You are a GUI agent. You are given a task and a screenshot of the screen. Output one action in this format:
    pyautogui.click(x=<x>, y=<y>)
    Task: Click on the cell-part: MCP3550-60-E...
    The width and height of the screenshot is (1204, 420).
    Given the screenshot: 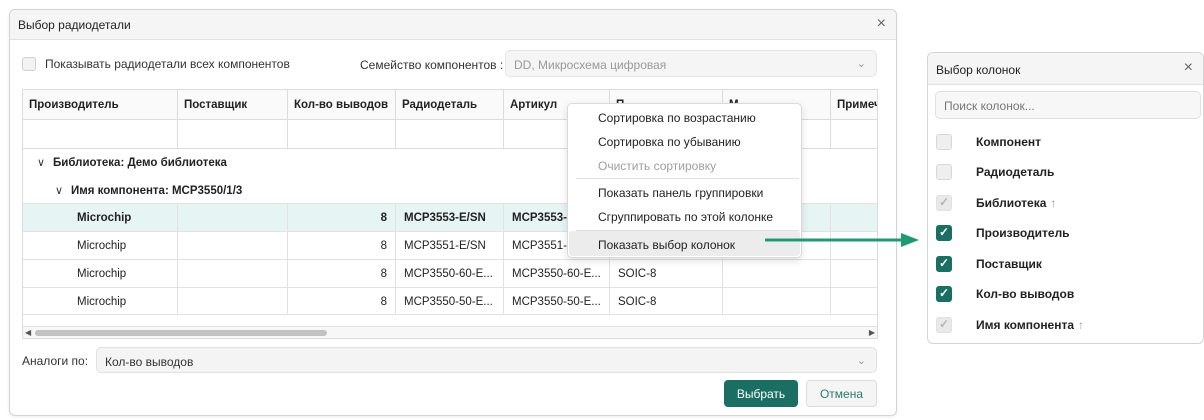 What is the action you would take?
    pyautogui.click(x=450, y=273)
    